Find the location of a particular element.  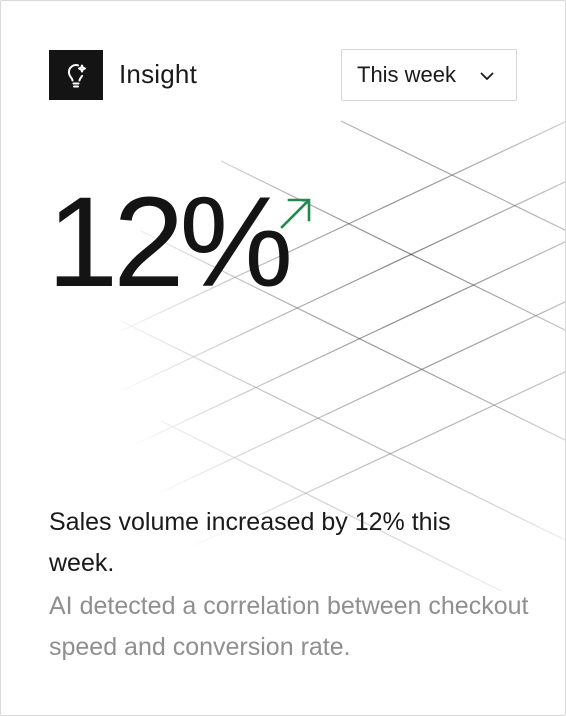

metric-value: 12% is located at coordinates (170, 242).